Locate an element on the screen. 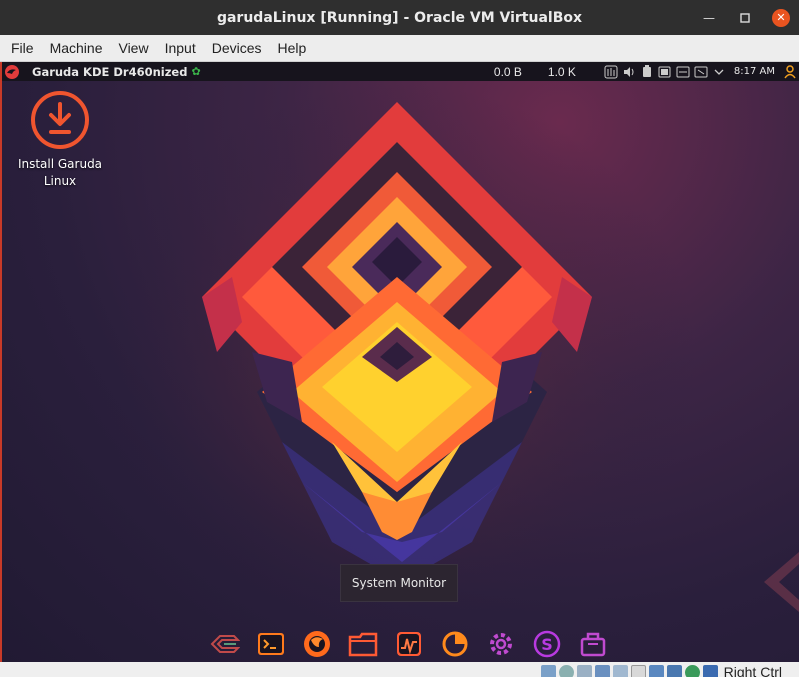 Image resolution: width=799 pixels, height=677 pixels. audio-icon is located at coordinates (584, 671).